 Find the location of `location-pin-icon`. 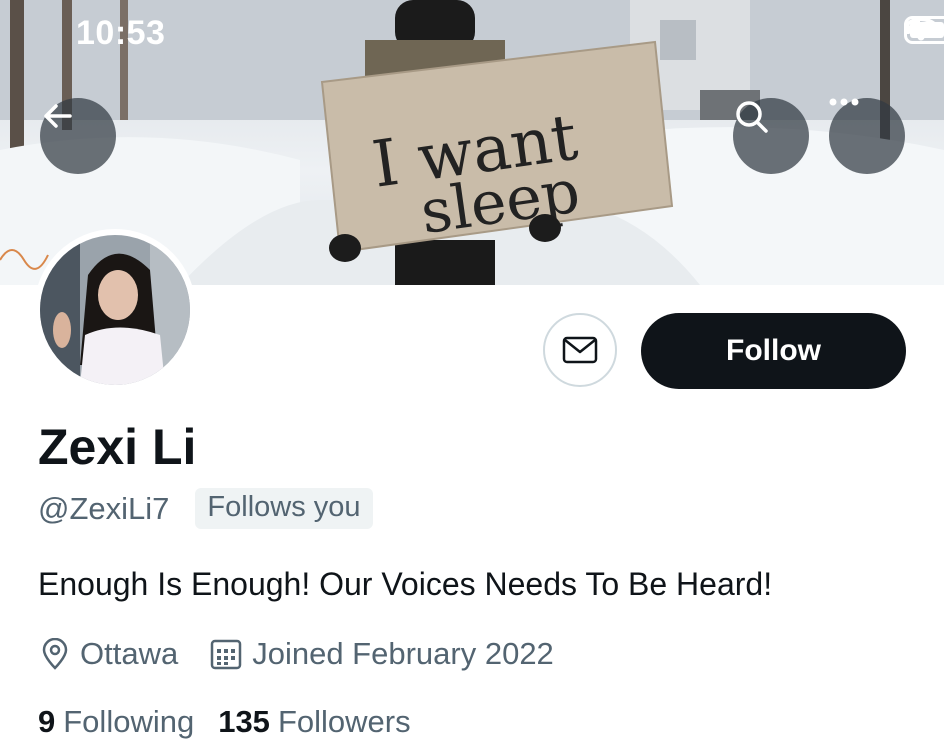

location-pin-icon is located at coordinates (55, 654).